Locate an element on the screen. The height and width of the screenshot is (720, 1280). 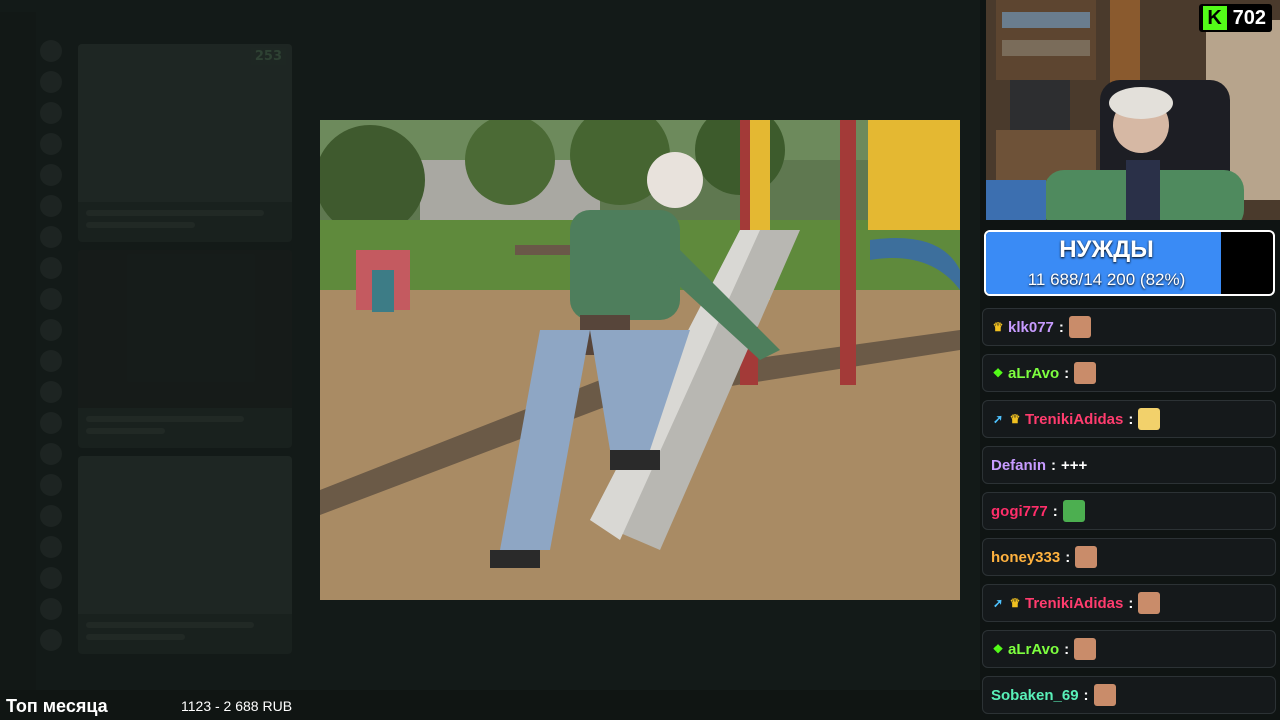
webcam-overlay: K 702 is located at coordinates (1133, 110).